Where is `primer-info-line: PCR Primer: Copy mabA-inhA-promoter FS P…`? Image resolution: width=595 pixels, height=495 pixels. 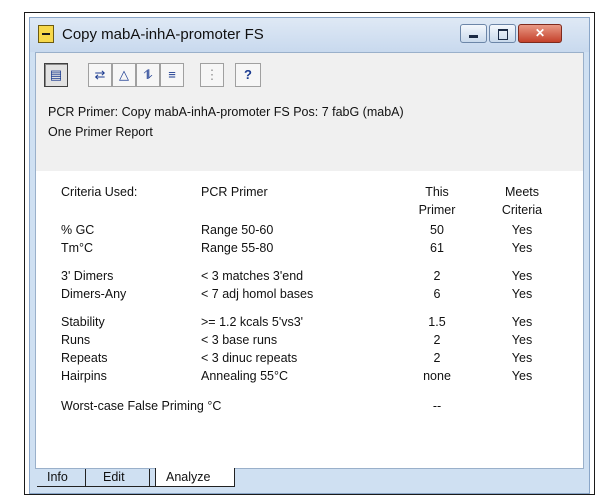
primer-info-line: PCR Primer: Copy mabA-inhA-promoter FS P… is located at coordinates (226, 112).